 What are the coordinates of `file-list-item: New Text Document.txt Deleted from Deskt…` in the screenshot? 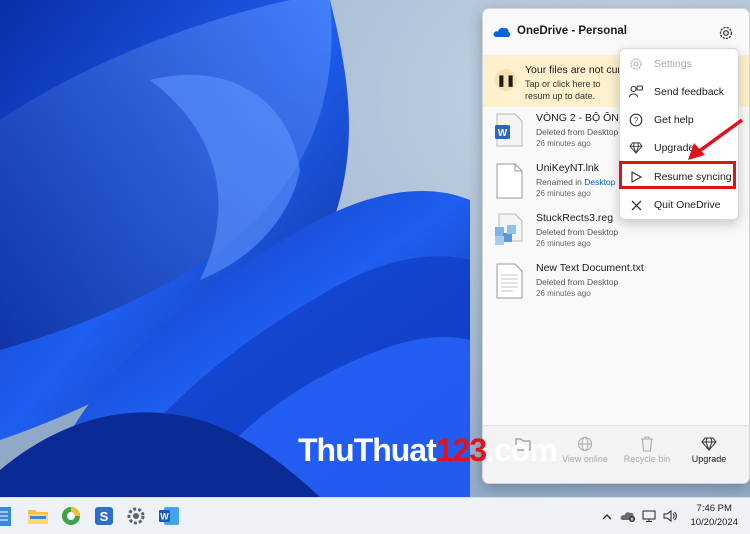 It's located at (616, 285).